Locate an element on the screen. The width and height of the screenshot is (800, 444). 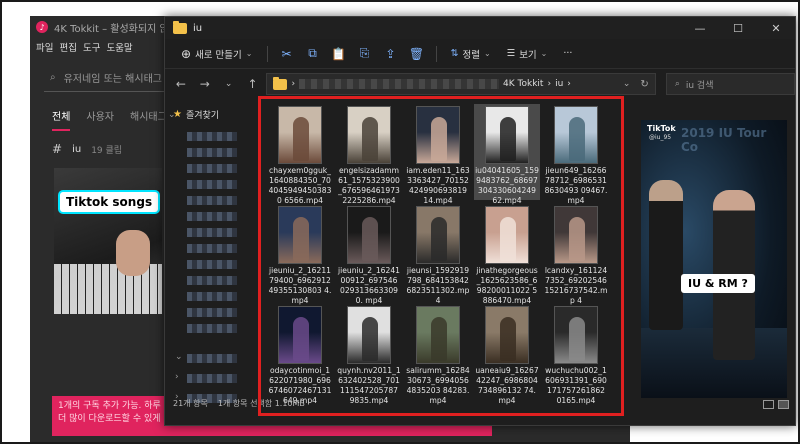
view-button: ☰ 보기 ⌄ is located at coordinates (527, 54).